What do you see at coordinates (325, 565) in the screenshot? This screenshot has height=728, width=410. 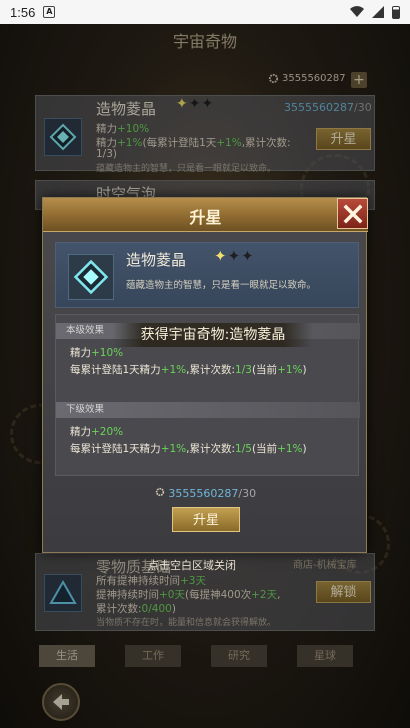 I see `shop-source-label: 商店-机械宝库` at bounding box center [325, 565].